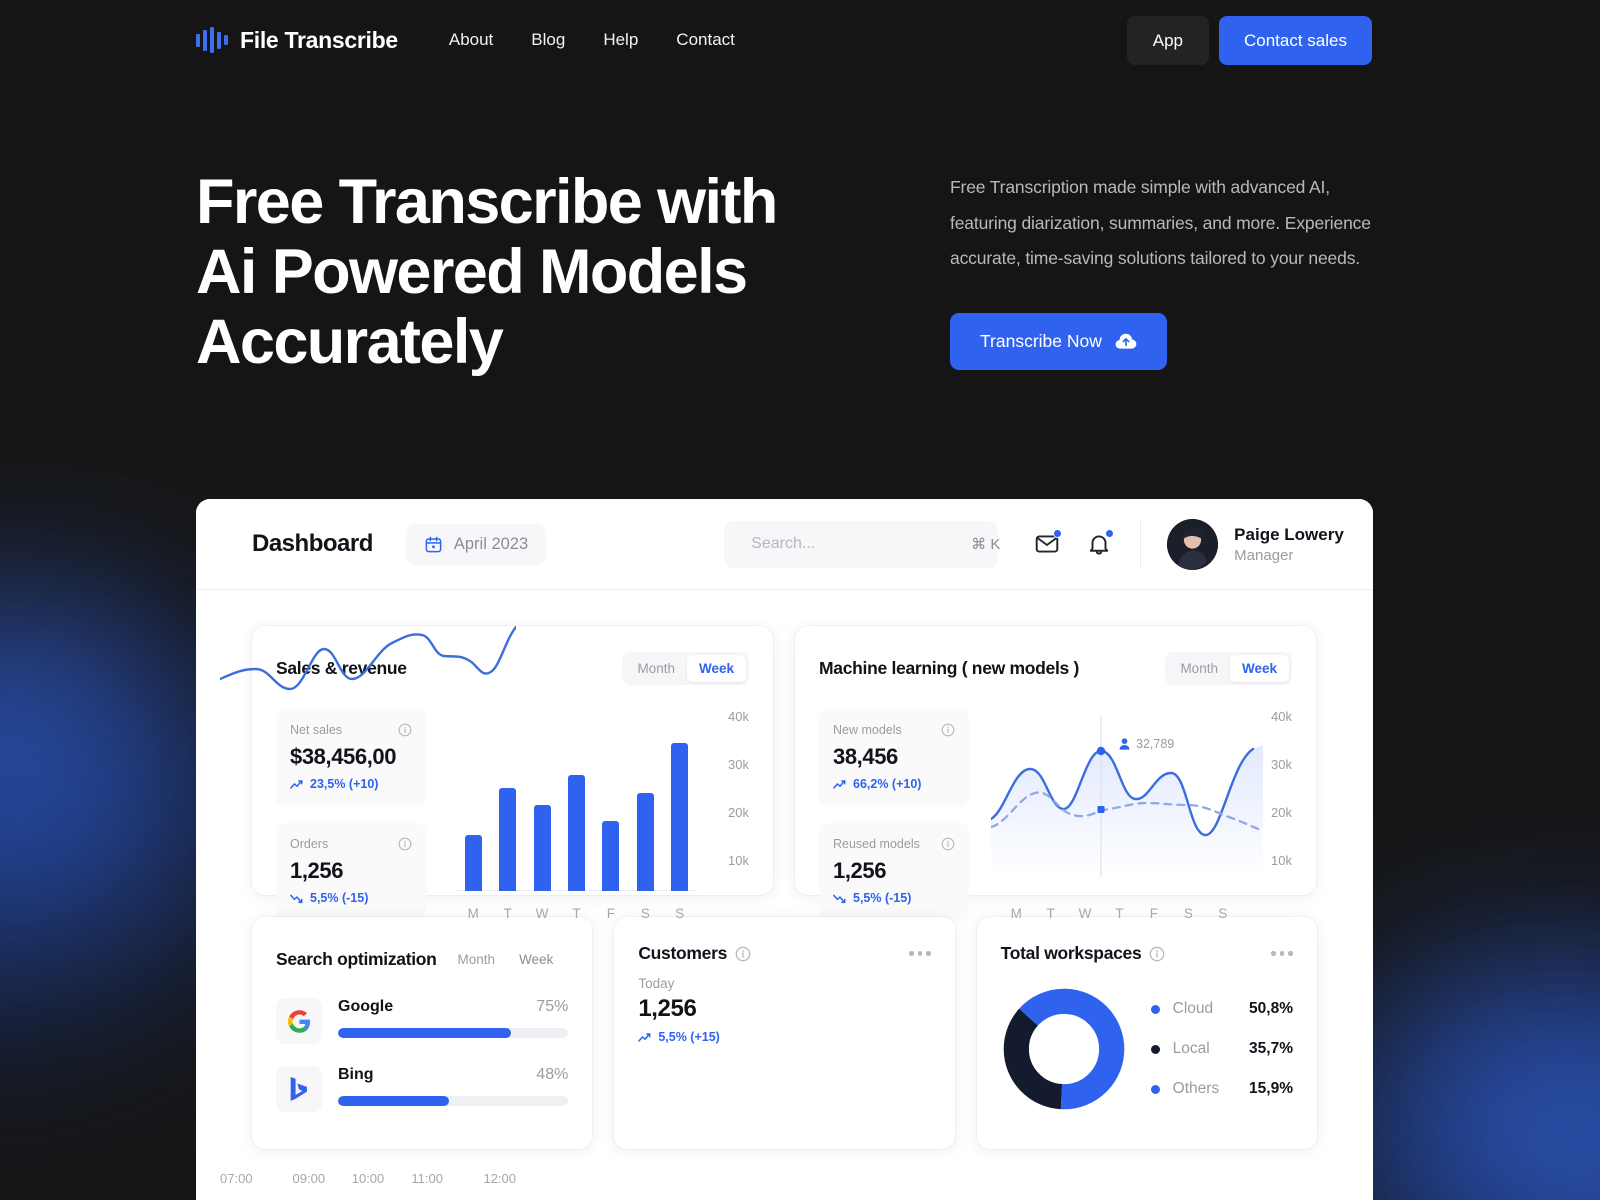  Describe the element at coordinates (1050, 913) in the screenshot. I see `ml-xtick-1: T` at that location.